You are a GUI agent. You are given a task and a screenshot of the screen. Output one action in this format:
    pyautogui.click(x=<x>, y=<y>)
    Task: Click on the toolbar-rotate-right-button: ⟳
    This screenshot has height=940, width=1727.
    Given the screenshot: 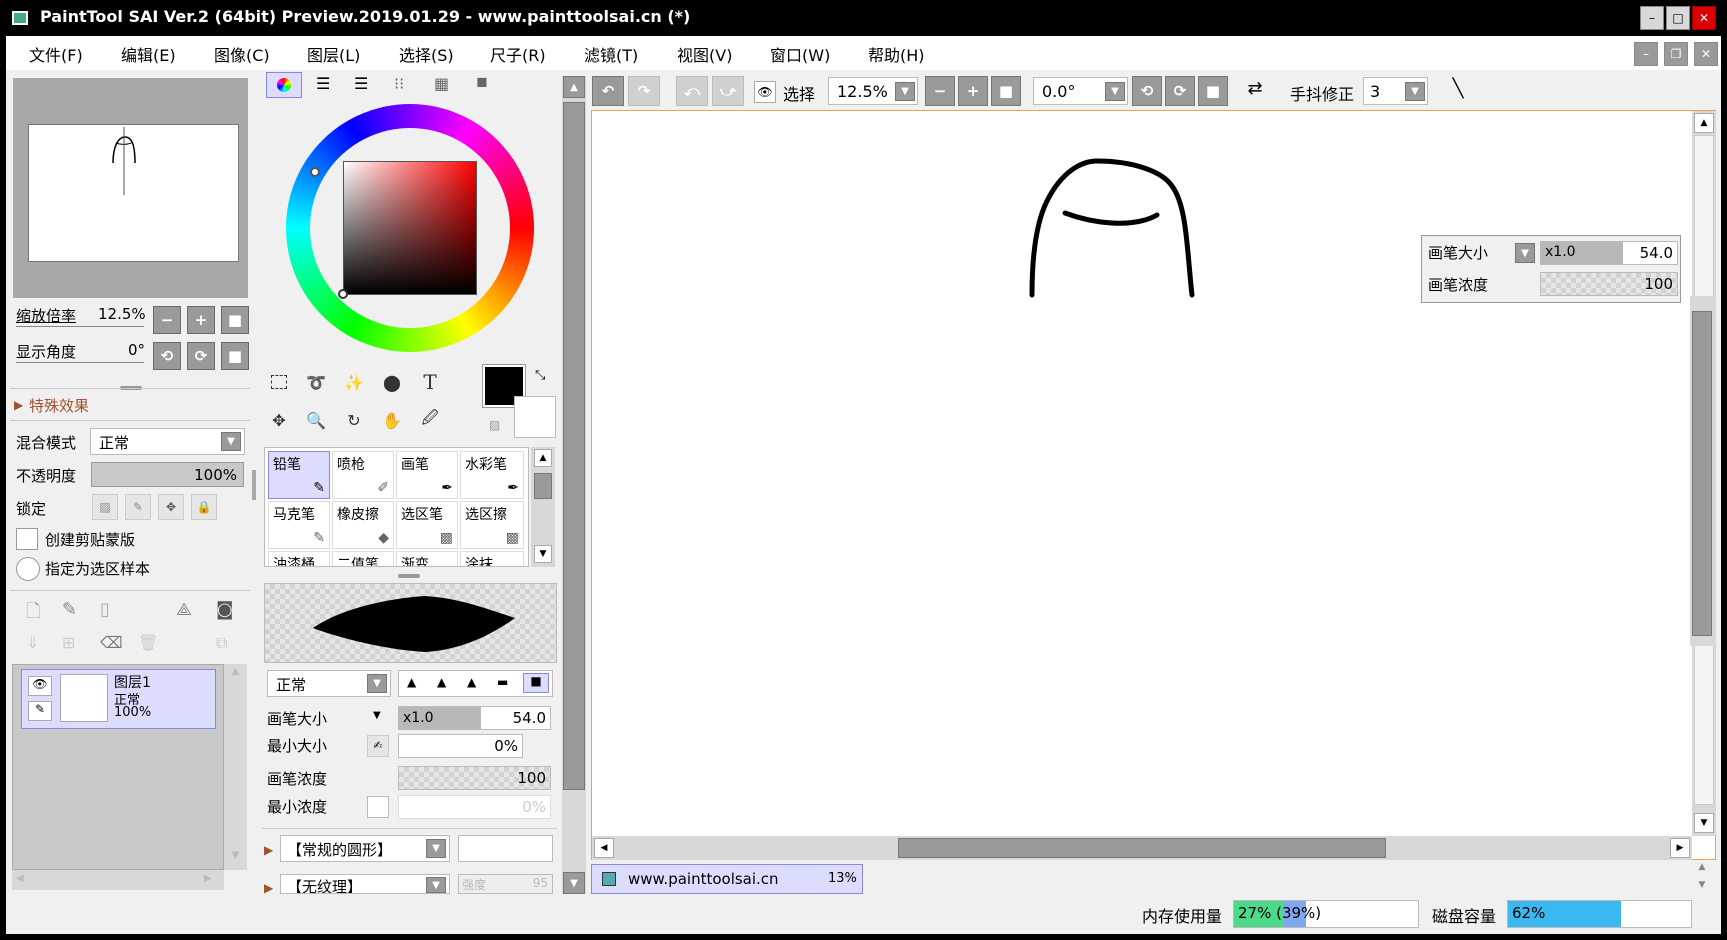 What is the action you would take?
    pyautogui.click(x=1180, y=91)
    